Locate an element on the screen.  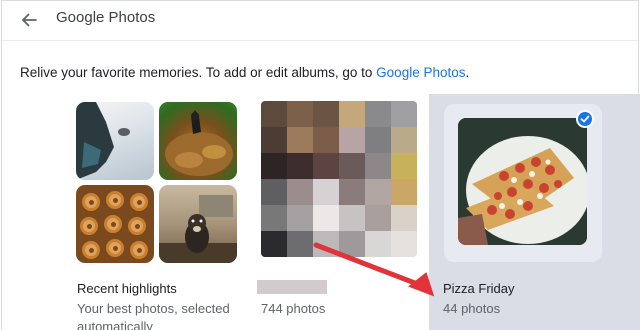
redacted-album-title is located at coordinates (292, 287).